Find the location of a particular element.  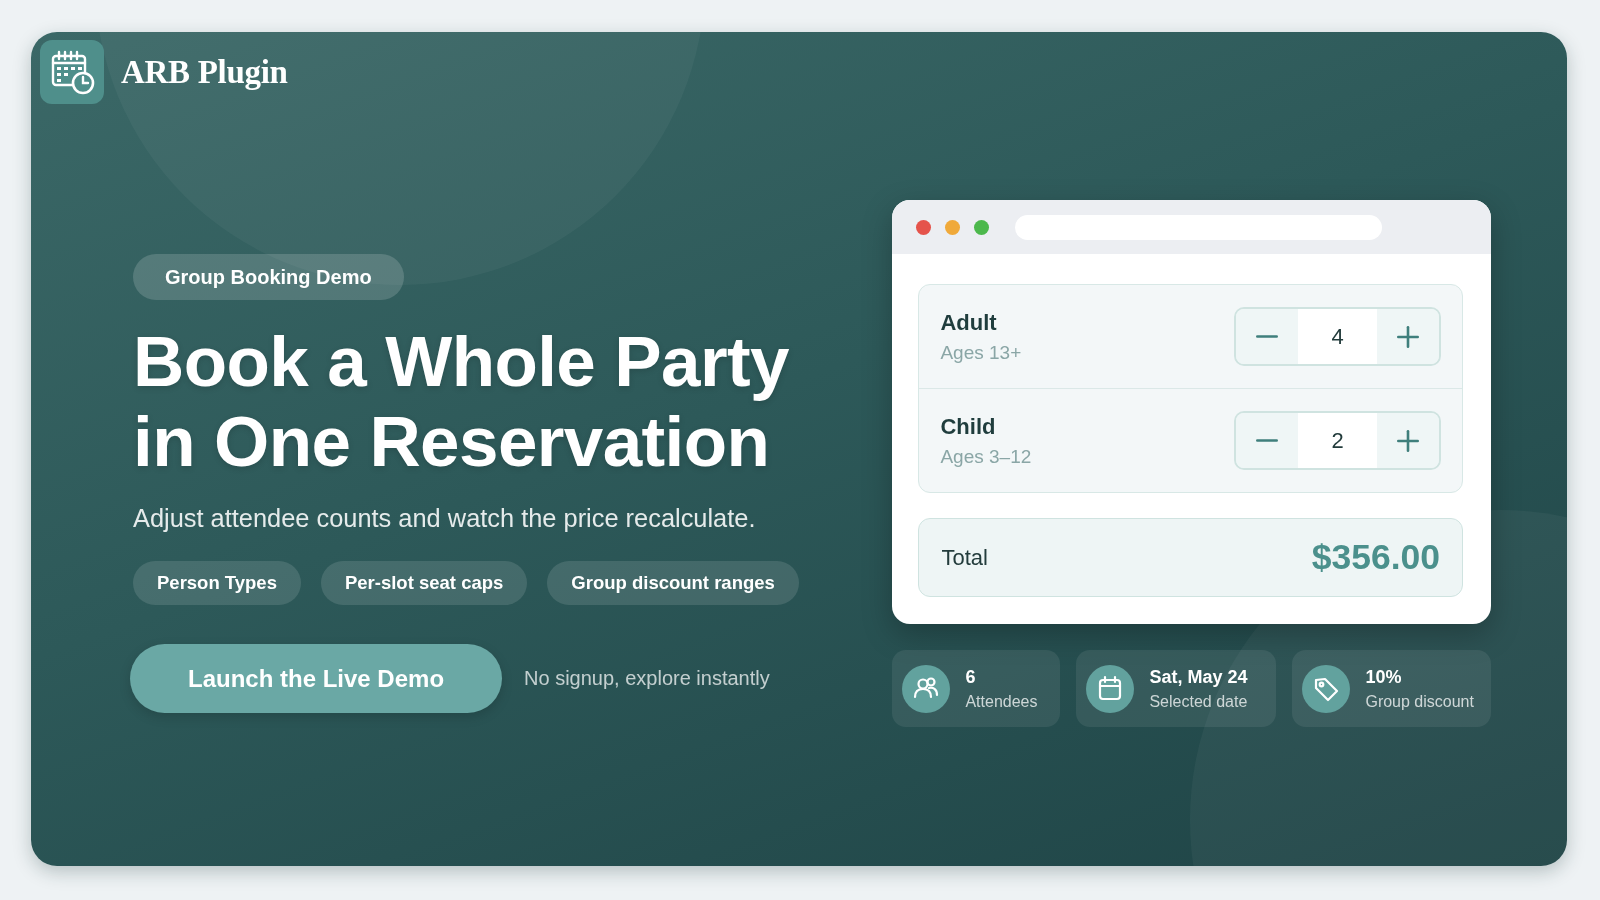

person-type-name: Adult is located at coordinates (969, 322).